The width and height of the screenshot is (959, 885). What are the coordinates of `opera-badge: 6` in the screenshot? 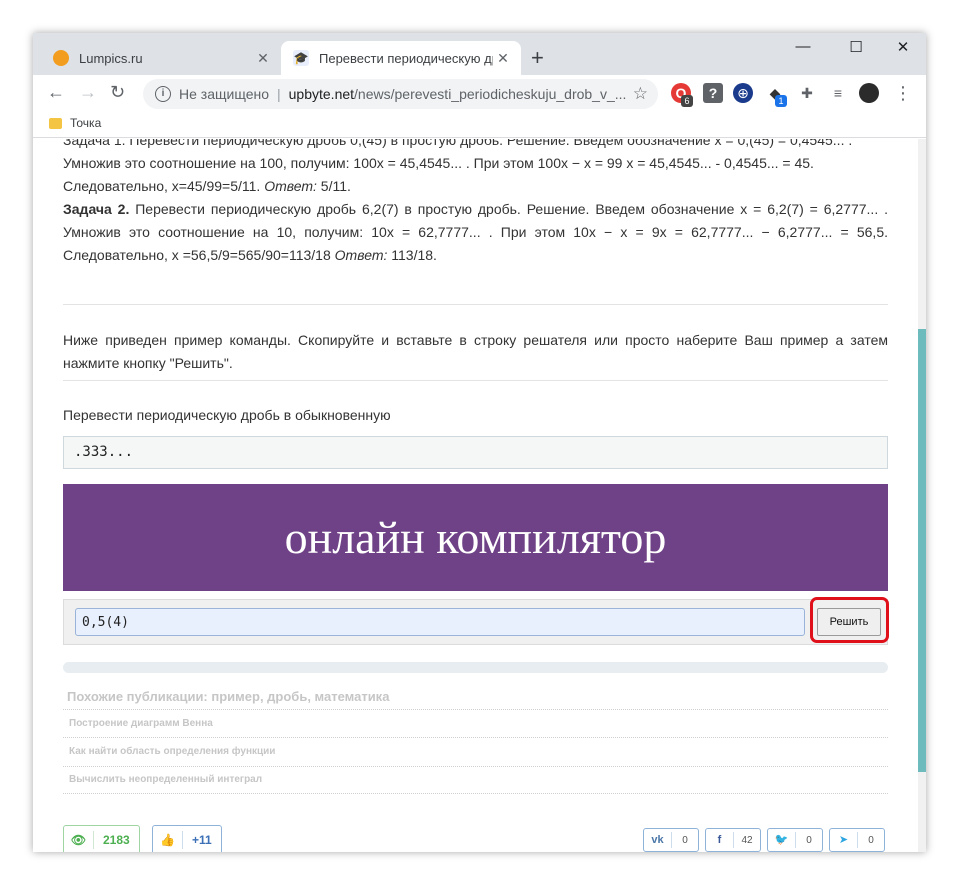 It's located at (687, 101).